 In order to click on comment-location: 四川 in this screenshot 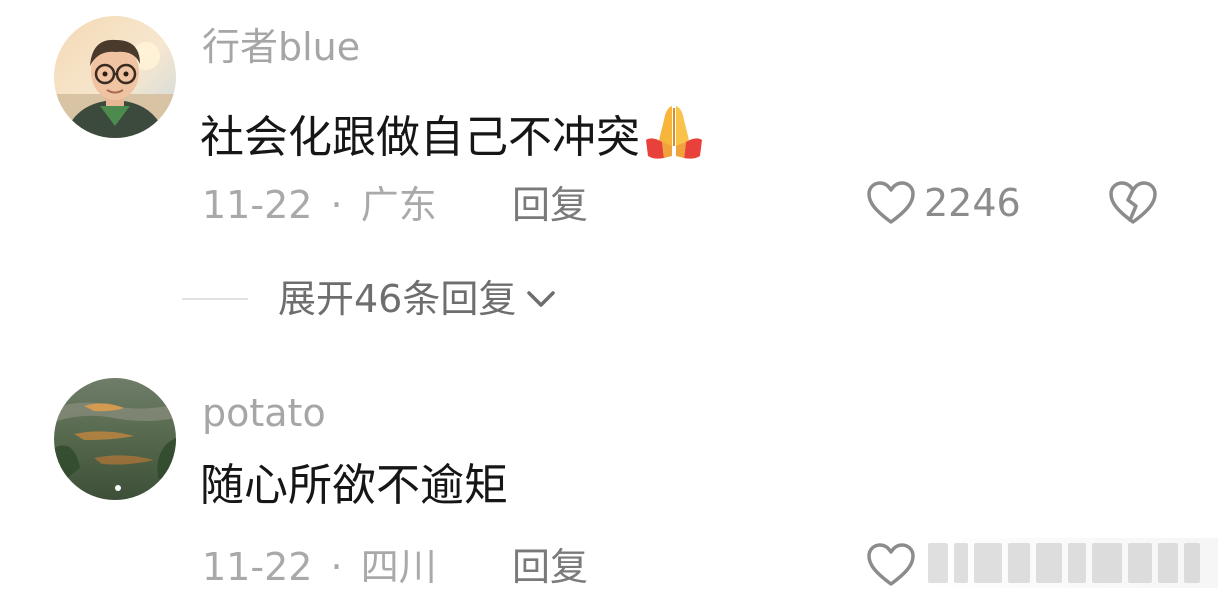, I will do `click(398, 567)`.